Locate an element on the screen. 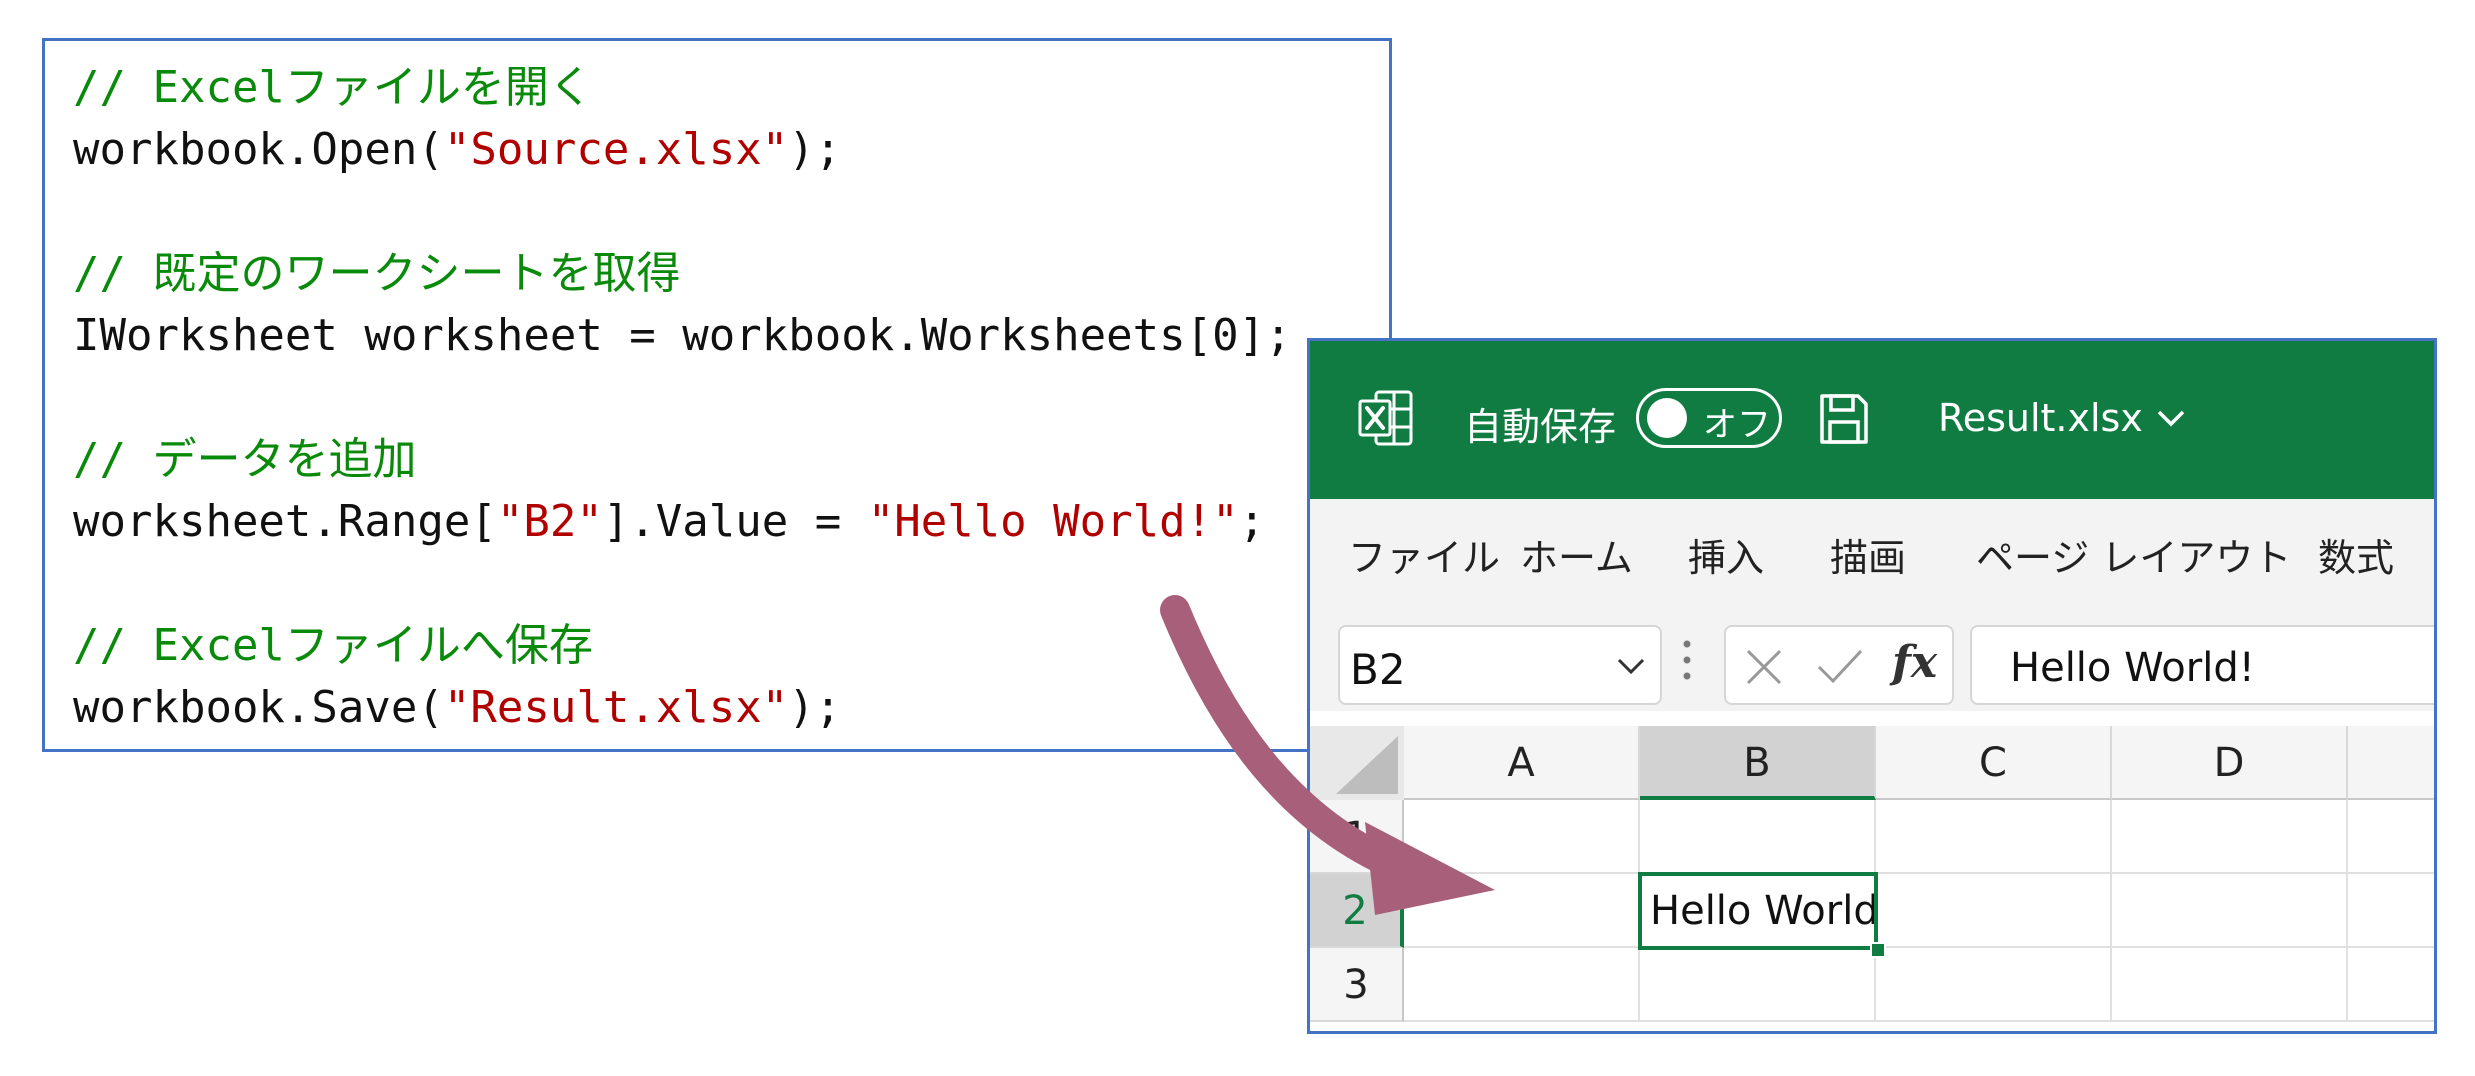  autosave-toggle: オフ is located at coordinates (1709, 418).